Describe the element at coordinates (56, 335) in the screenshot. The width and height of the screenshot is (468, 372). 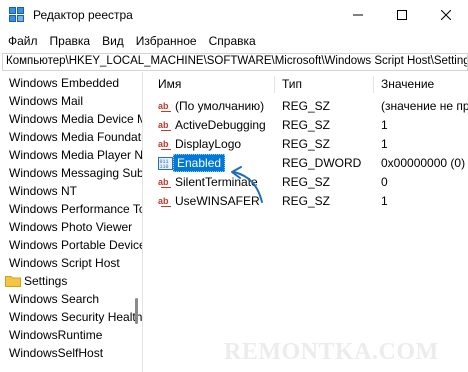
I see `tree-item-label: WindowsRuntime` at that location.